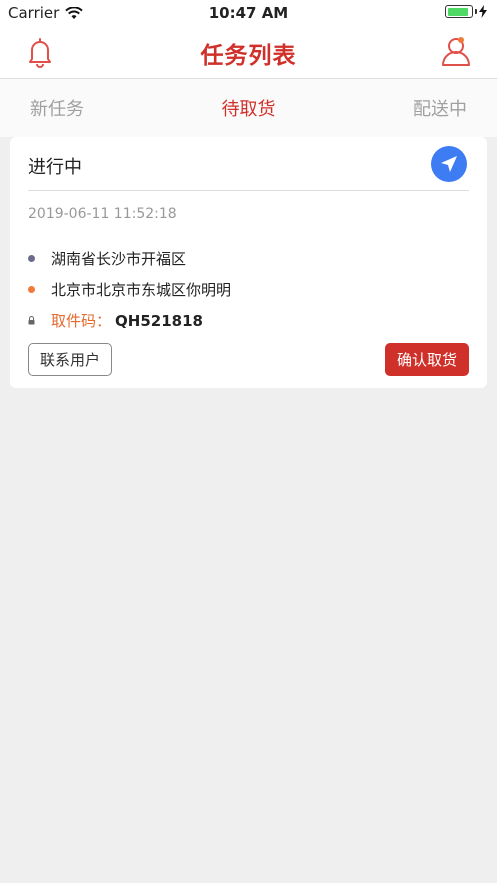 This screenshot has height=883, width=497. I want to click on task-status: 进行中, so click(55, 167).